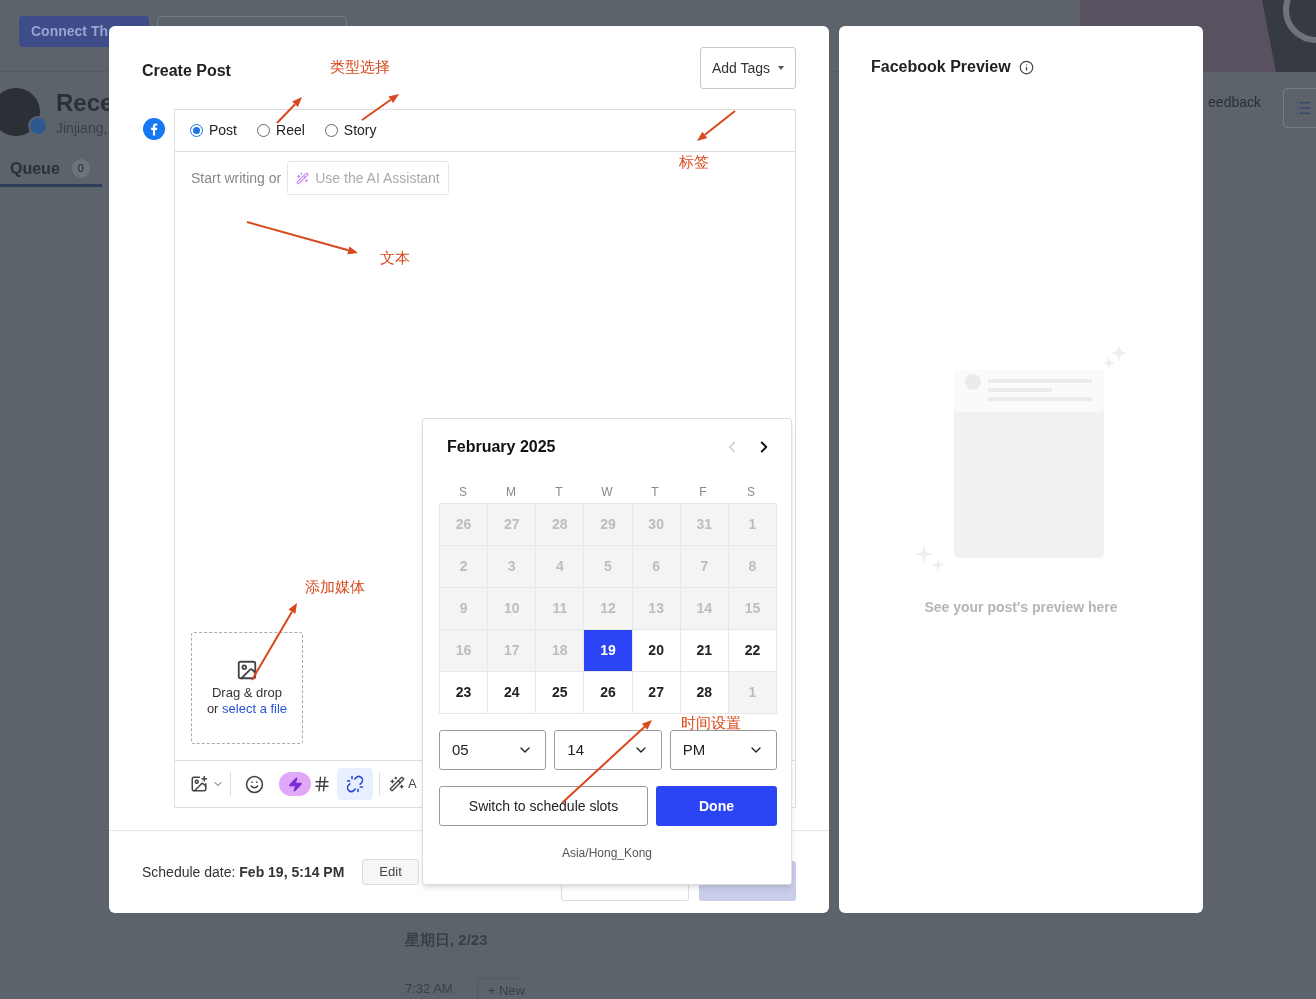  I want to click on image-icon, so click(247, 670).